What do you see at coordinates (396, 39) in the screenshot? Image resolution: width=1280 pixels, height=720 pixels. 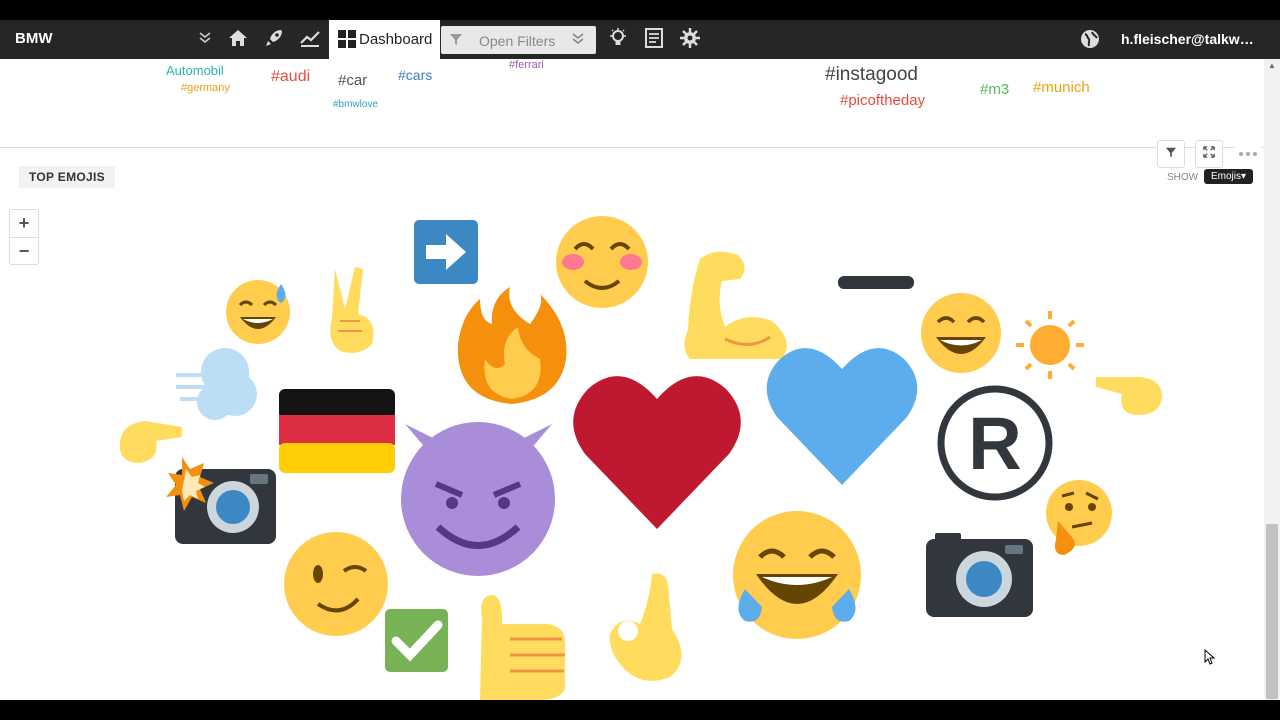 I see `tab-dashboard-label: Dashboard` at bounding box center [396, 39].